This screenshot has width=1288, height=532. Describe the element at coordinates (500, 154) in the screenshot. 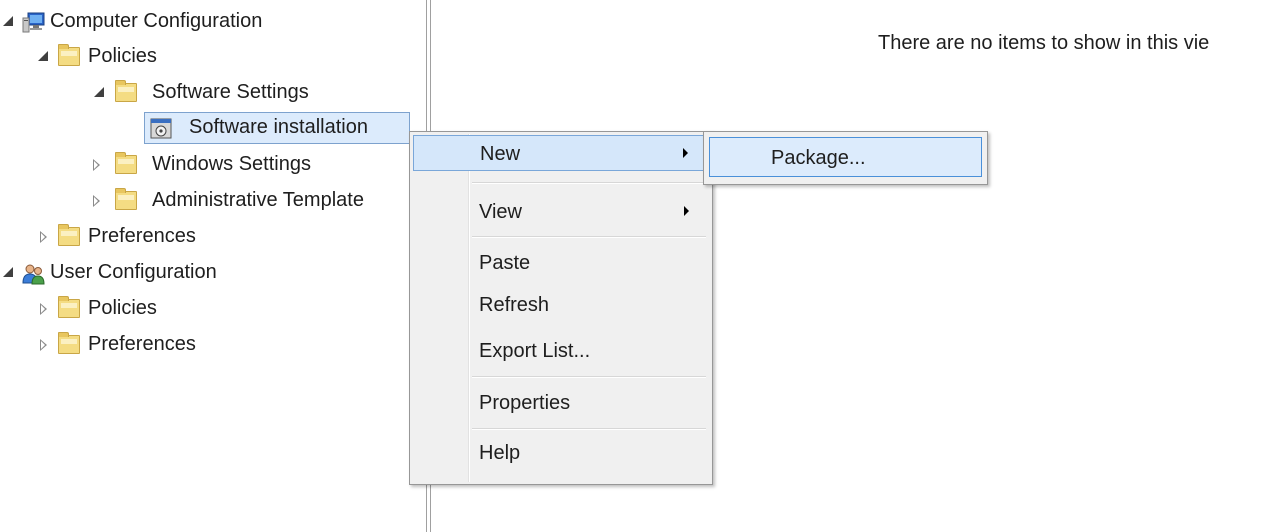

I see `menu-item-label: New` at that location.